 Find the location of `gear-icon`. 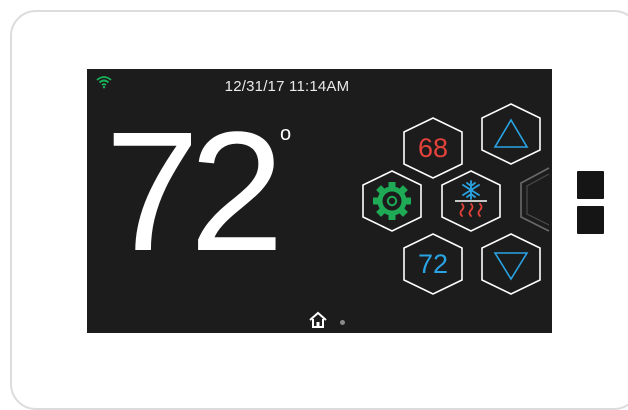

gear-icon is located at coordinates (392, 201).